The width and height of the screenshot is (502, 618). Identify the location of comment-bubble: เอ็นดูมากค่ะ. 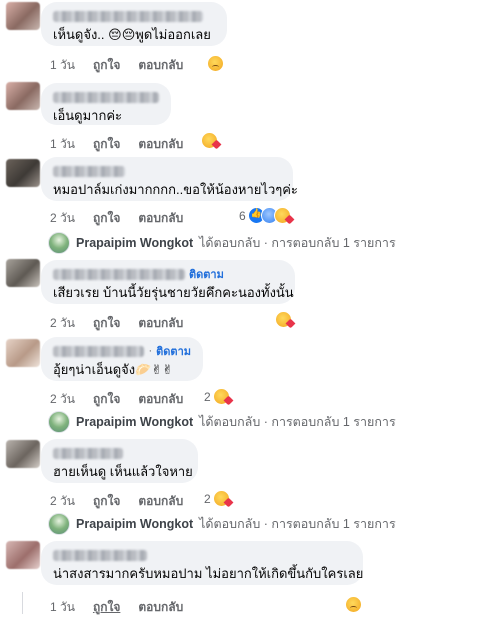
(106, 104).